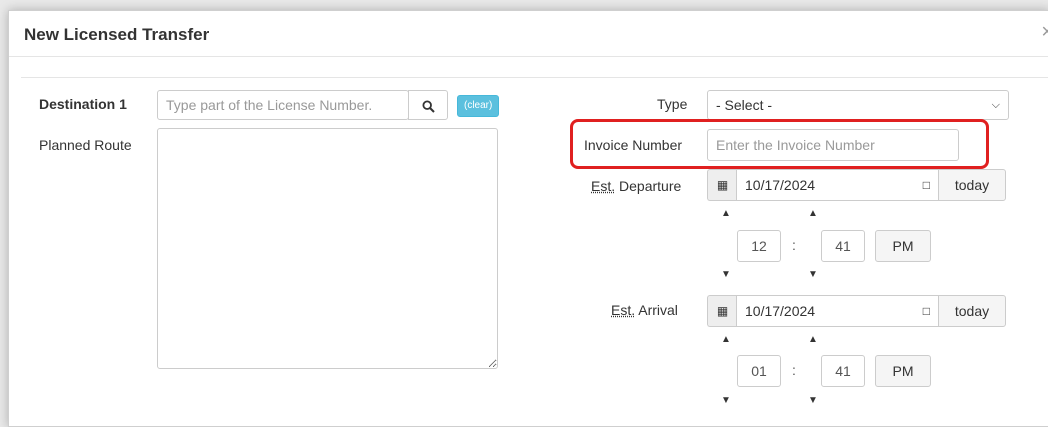 Image resolution: width=1048 pixels, height=427 pixels. What do you see at coordinates (1044, 32) in the screenshot?
I see `close-button: ×` at bounding box center [1044, 32].